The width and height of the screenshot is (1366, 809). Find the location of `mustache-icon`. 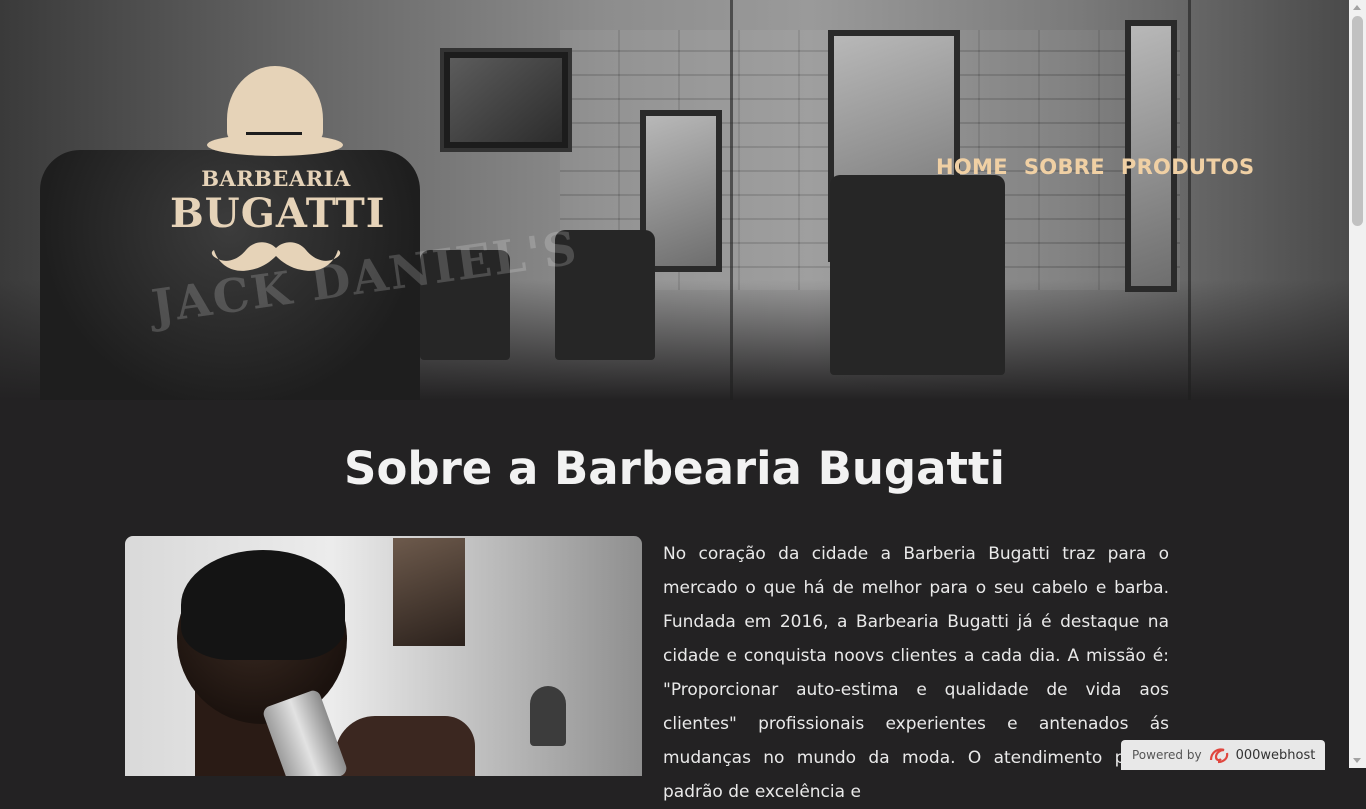

mustache-icon is located at coordinates (276, 256).